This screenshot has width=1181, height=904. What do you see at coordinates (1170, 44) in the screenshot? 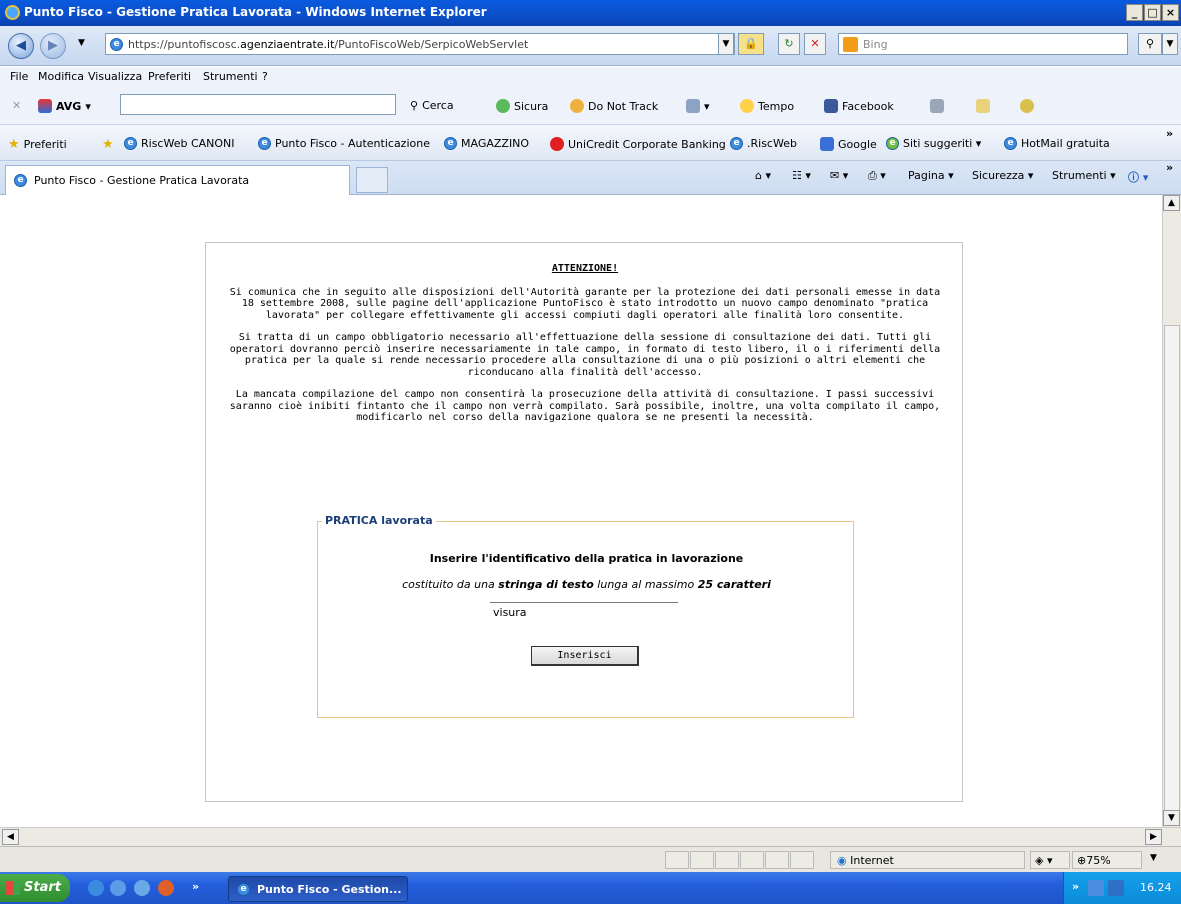
I see `search-options-icon: ▼` at bounding box center [1170, 44].